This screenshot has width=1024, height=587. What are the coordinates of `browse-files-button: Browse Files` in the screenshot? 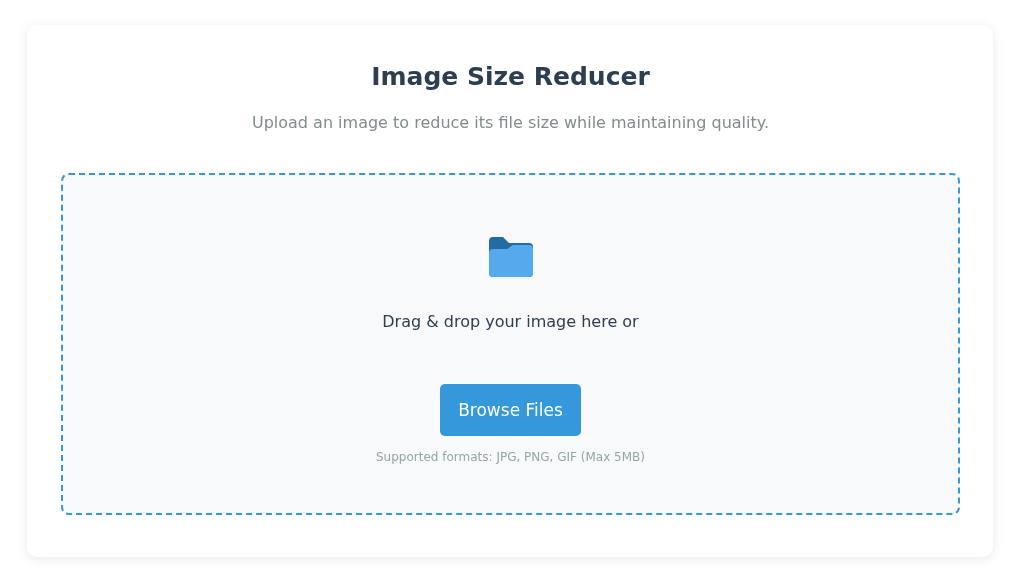 It's located at (510, 410).